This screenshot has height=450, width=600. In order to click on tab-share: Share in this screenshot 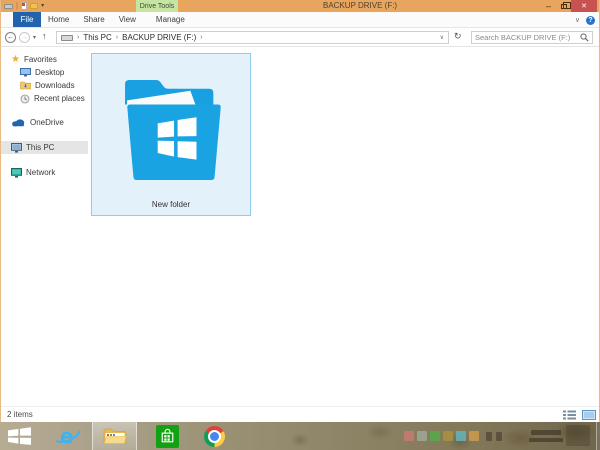, I will do `click(93, 19)`.